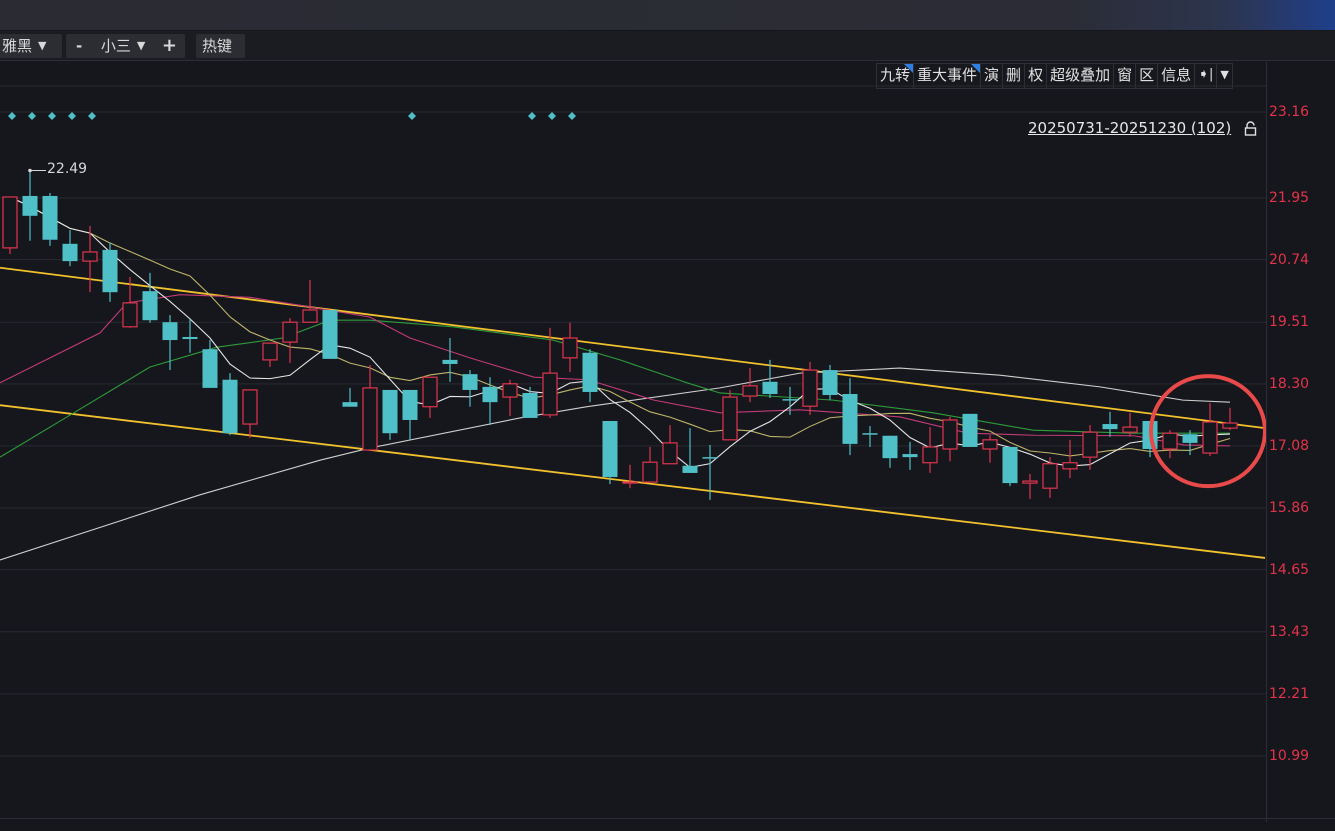  What do you see at coordinates (1289, 197) in the screenshot?
I see `y-tick-label: 21.95` at bounding box center [1289, 197].